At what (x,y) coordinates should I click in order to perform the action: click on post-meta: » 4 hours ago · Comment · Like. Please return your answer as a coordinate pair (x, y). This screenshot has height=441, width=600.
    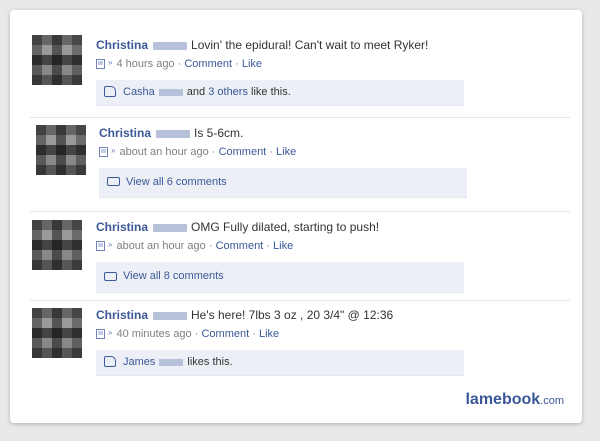
    Looking at the image, I should click on (179, 64).